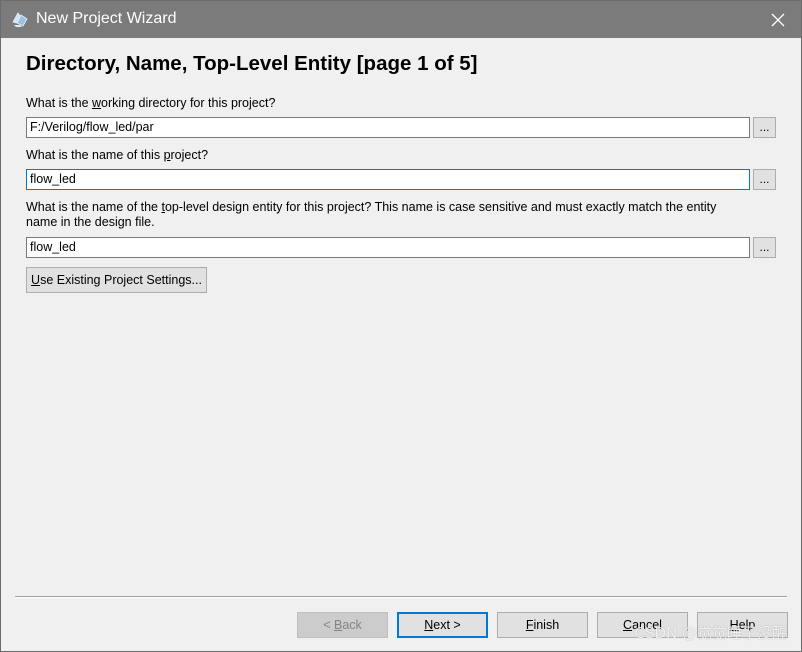  Describe the element at coordinates (710, 633) in the screenshot. I see `csdn-watermark: CSDN @觉觉睡了没醒` at that location.